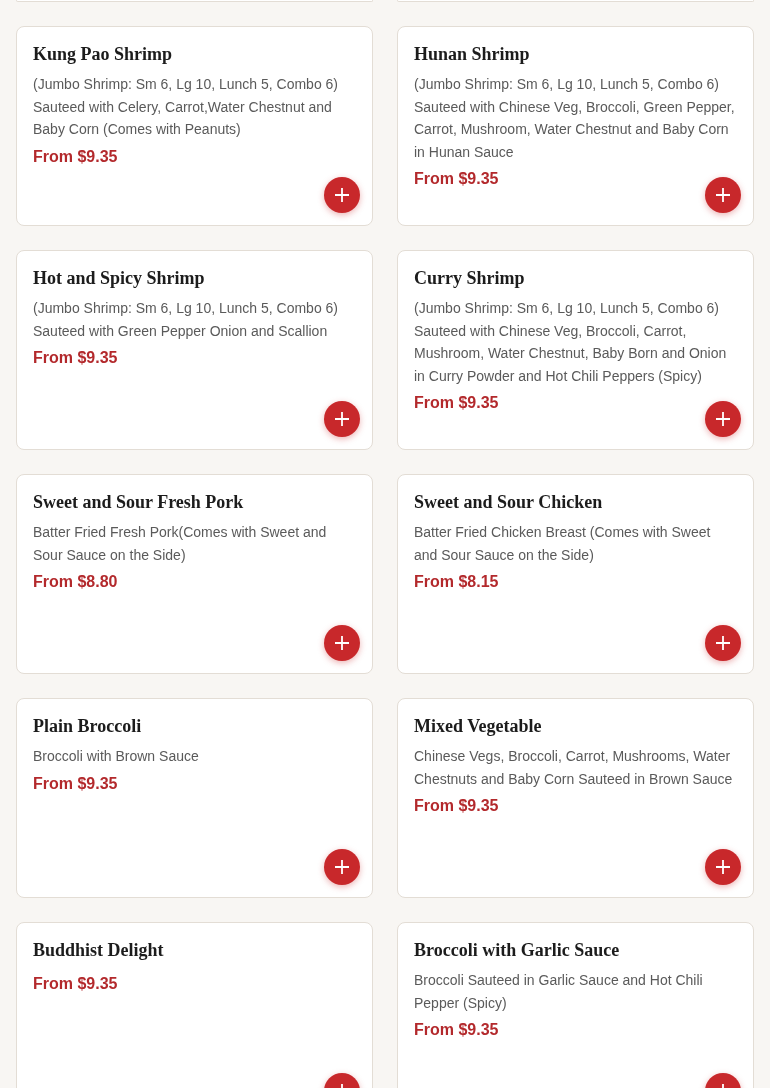 This screenshot has width=770, height=1088. I want to click on item-description: (Jumbo Shrimp: Sm 6, Lg 10, Lunch 5, Combo 6) Sauteed with Celery, Carrot,Water Chestnut and Baby Corn (Comes with Peanuts), so click(186, 107).